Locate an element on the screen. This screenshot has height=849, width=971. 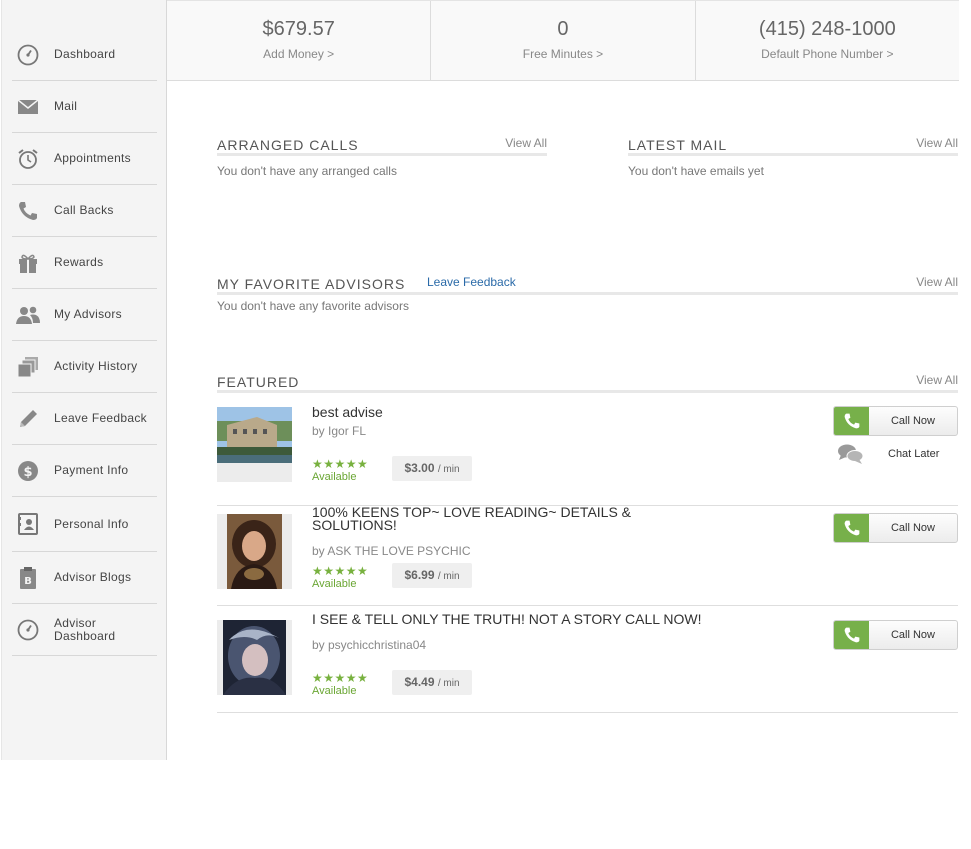
price-badge: $4.49 / min is located at coordinates (432, 682).